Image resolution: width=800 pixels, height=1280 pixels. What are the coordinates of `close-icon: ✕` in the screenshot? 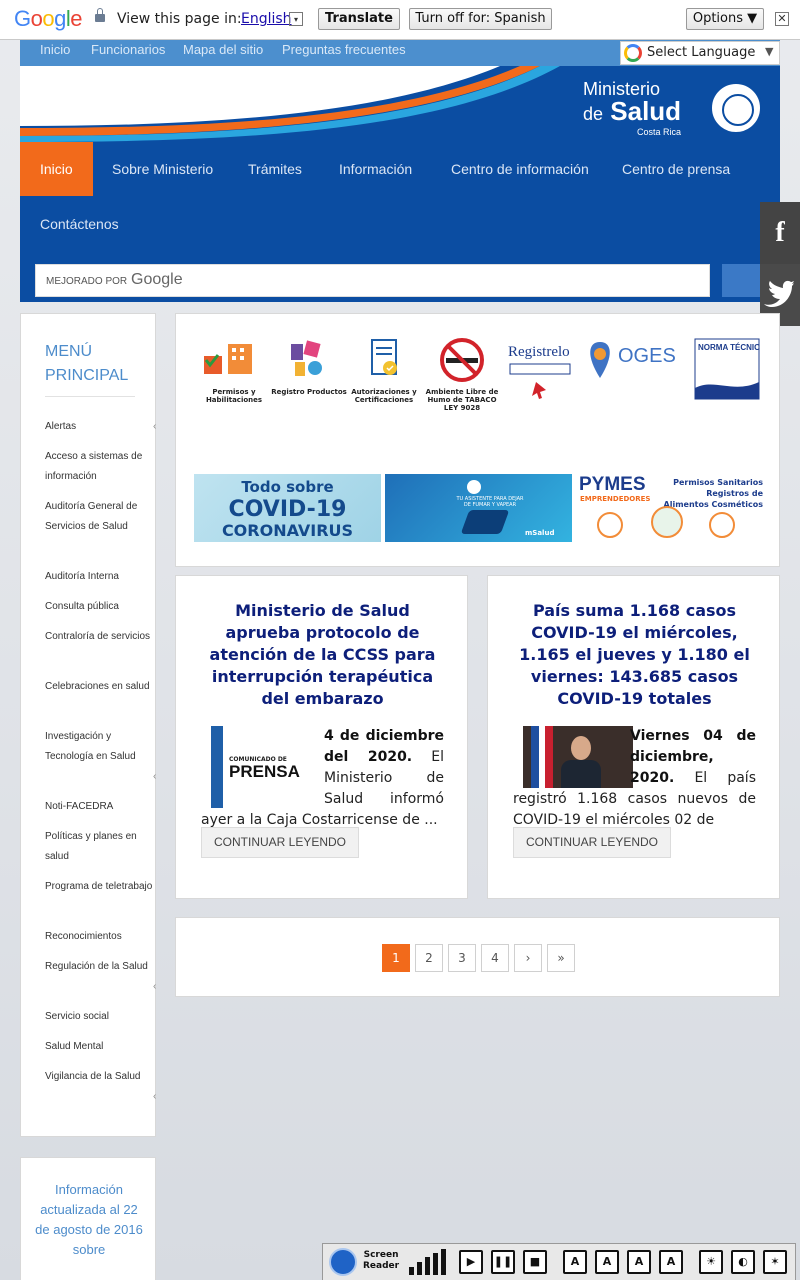 It's located at (782, 19).